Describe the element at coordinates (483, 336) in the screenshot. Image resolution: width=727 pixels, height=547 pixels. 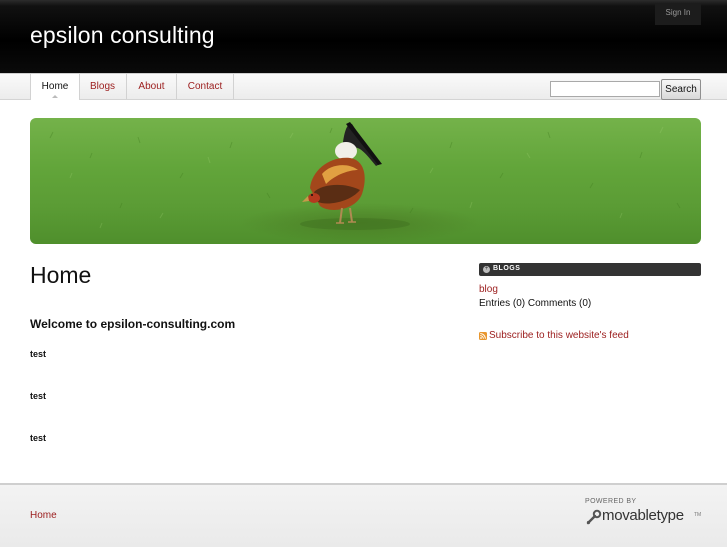
I see `rss-feed-icon` at that location.